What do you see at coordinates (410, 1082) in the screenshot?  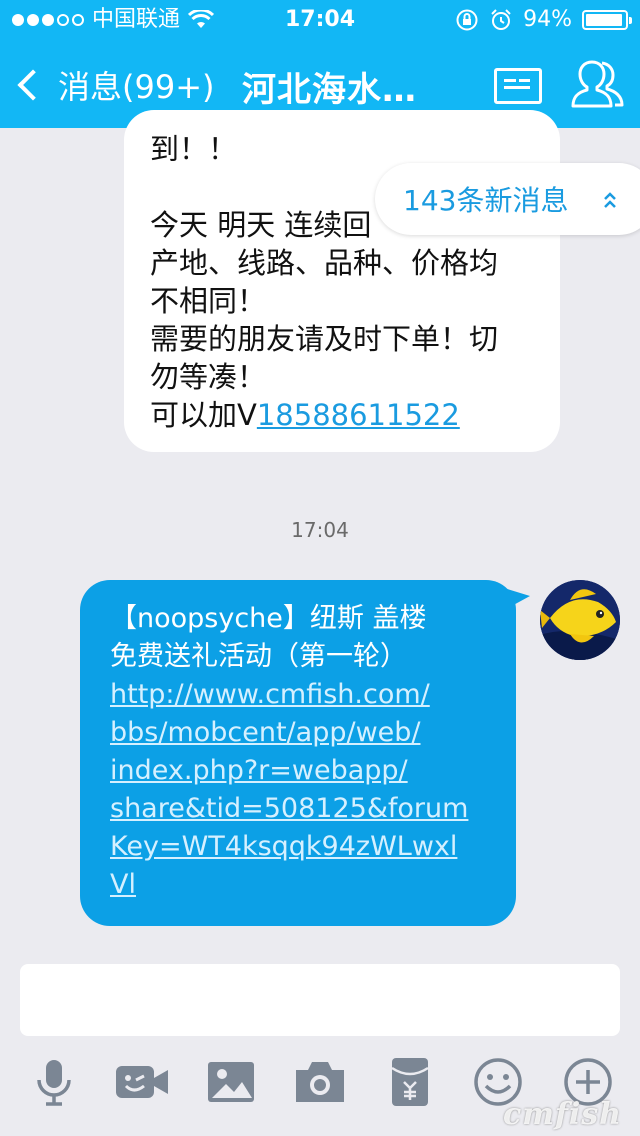 I see `red-packet-icon` at bounding box center [410, 1082].